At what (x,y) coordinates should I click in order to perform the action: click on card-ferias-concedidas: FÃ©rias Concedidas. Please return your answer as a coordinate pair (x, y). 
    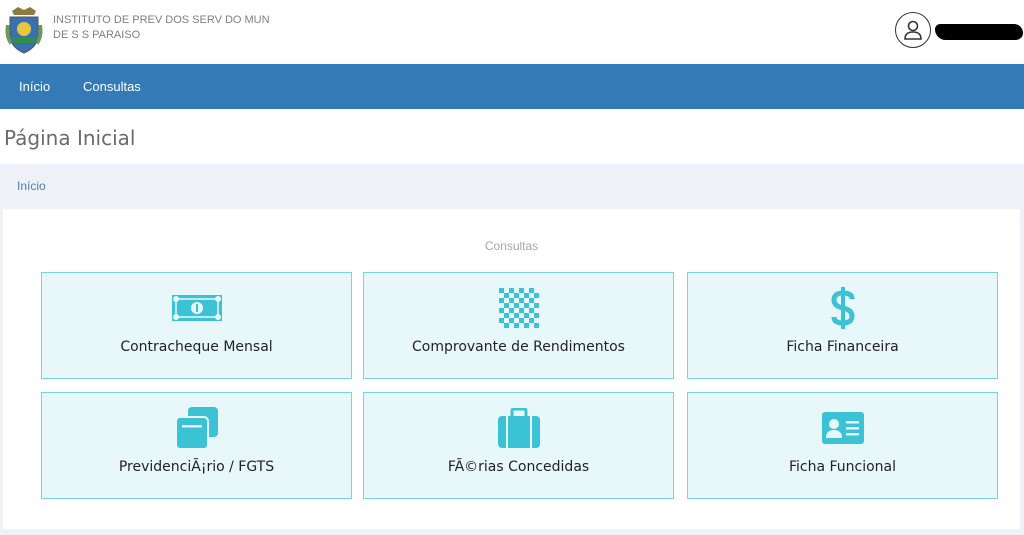
    Looking at the image, I should click on (518, 445).